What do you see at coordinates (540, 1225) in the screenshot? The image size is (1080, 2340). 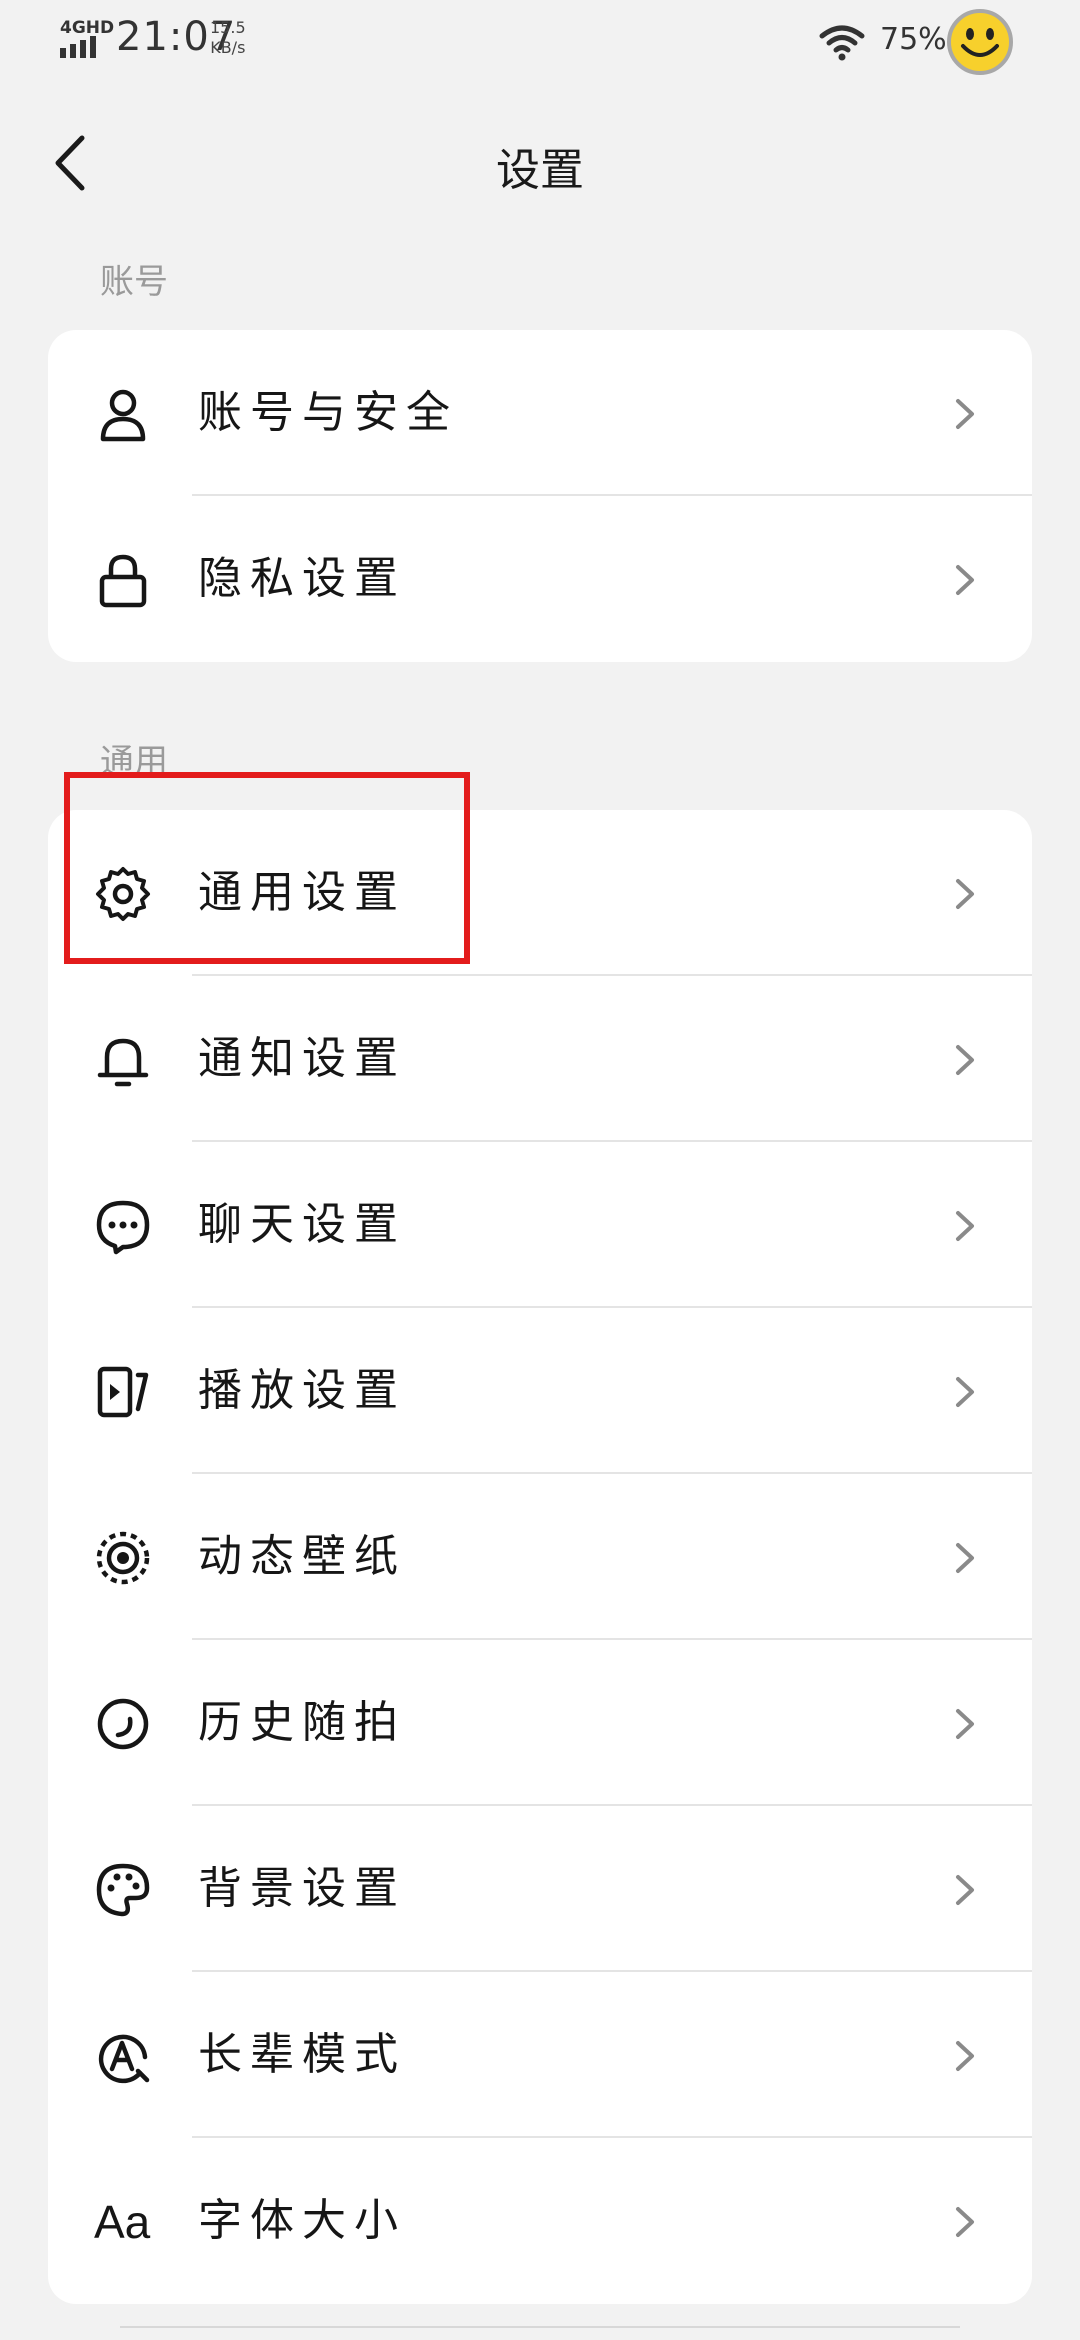 I see `settings-item-chat: 聊天设置` at bounding box center [540, 1225].